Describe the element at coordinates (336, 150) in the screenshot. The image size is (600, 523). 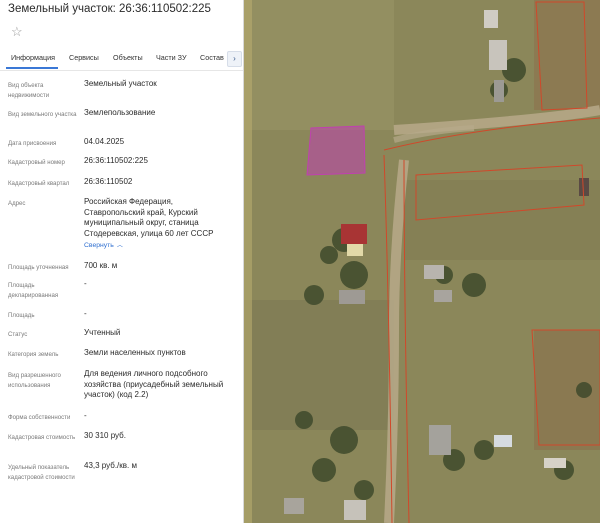
I see `selected-parcel` at that location.